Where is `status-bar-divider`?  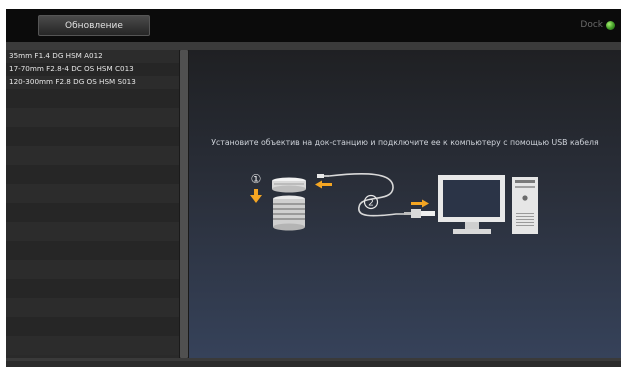 status-bar-divider is located at coordinates (313, 359).